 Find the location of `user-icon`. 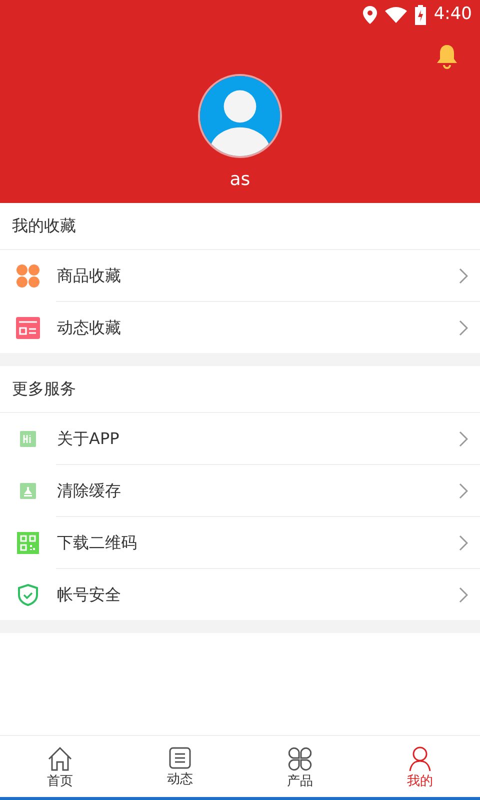

user-icon is located at coordinates (420, 759).